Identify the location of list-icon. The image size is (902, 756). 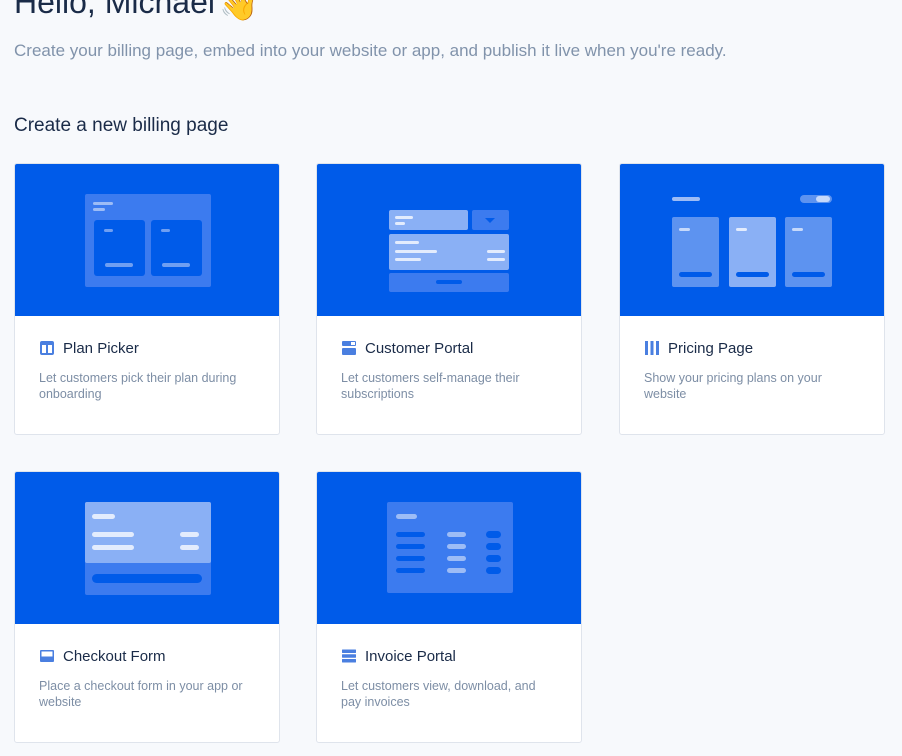
(349, 656).